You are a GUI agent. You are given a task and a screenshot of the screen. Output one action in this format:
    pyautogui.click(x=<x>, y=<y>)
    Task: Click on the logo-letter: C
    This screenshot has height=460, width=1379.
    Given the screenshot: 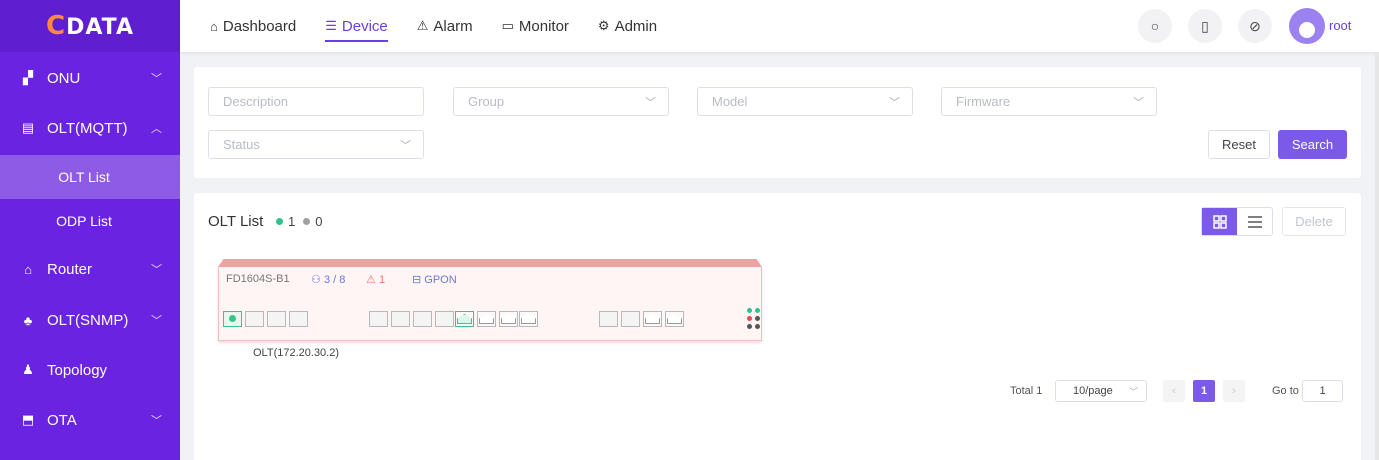 What is the action you would take?
    pyautogui.click(x=56, y=26)
    